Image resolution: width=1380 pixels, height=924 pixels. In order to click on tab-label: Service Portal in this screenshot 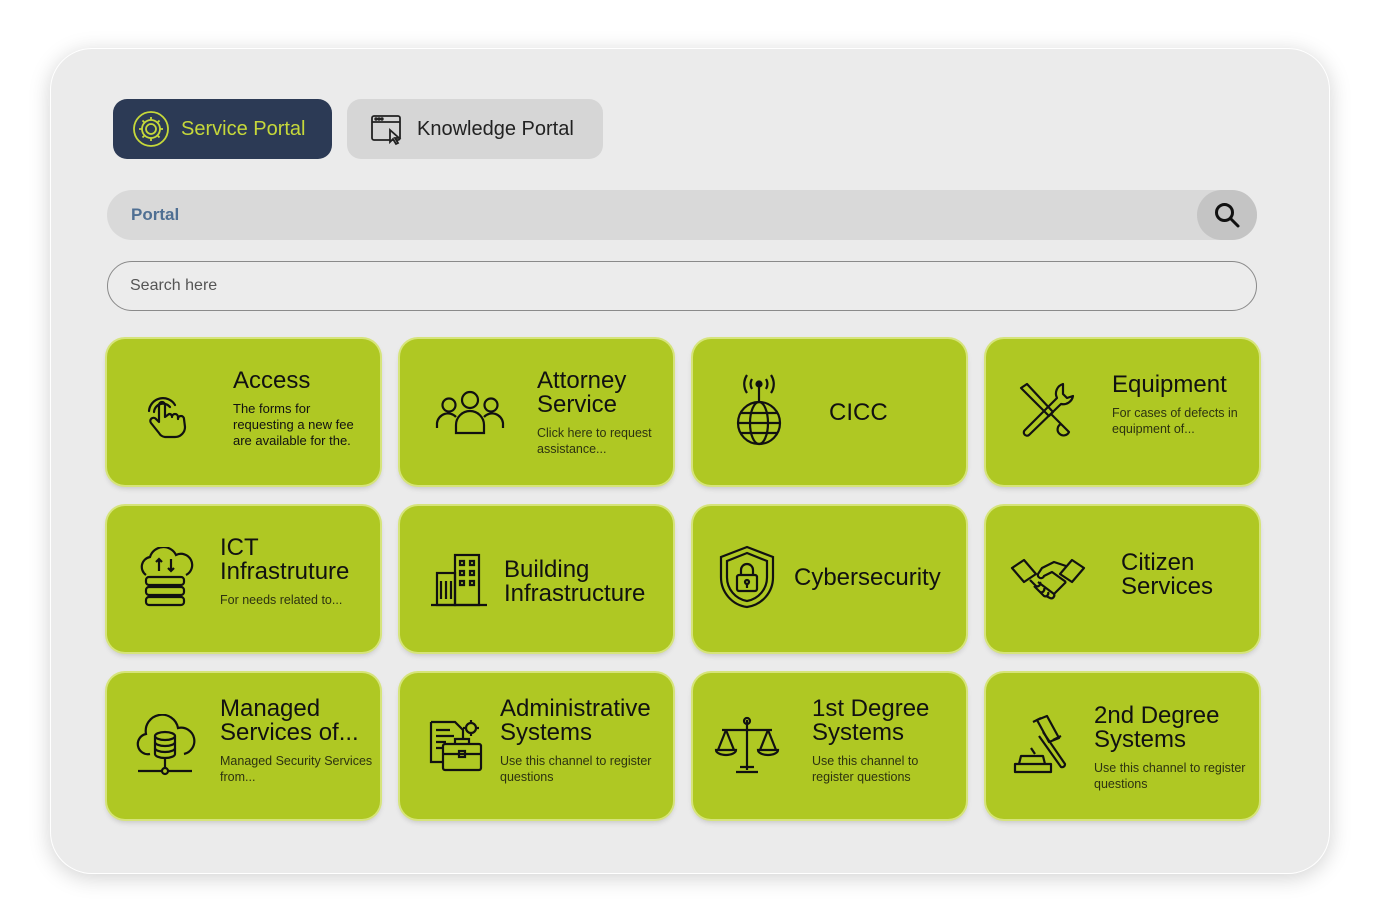, I will do `click(243, 128)`.